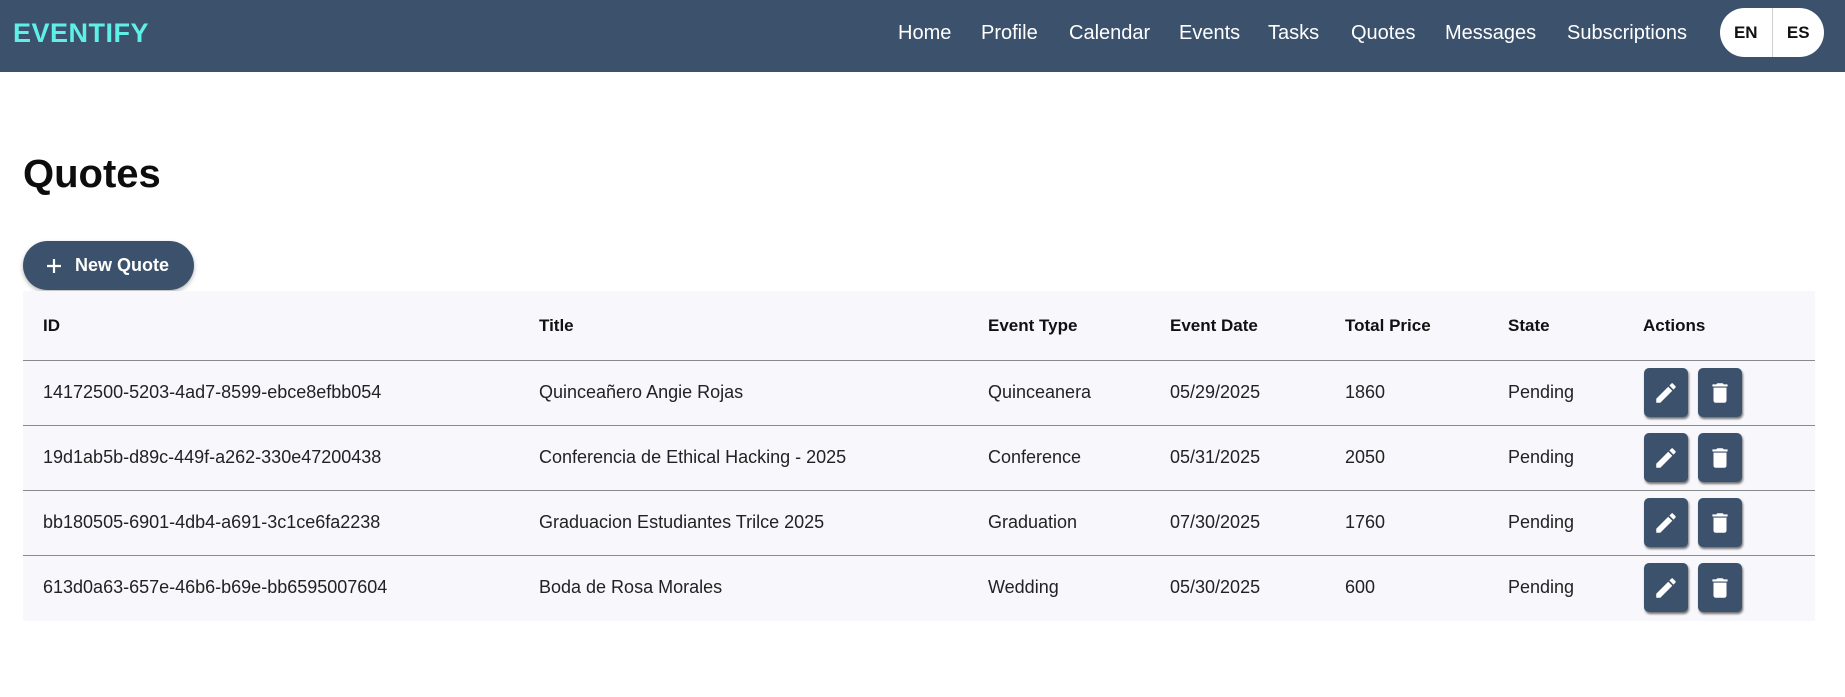 The width and height of the screenshot is (1845, 697). Describe the element at coordinates (1360, 587) in the screenshot. I see `cell-total-price: 600` at that location.